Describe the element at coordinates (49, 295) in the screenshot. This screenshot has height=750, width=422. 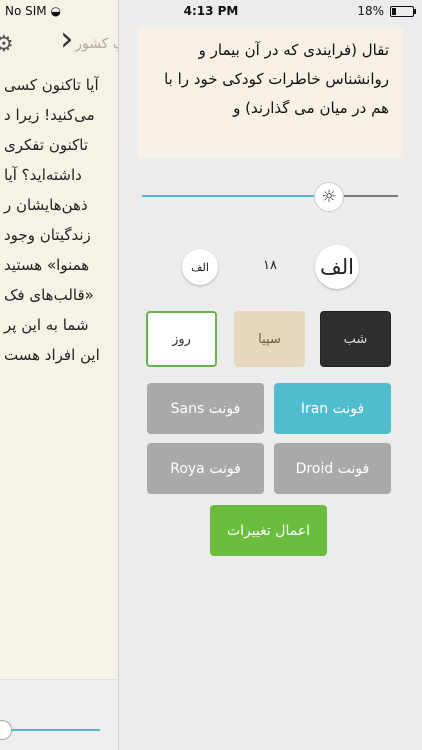
I see `reader-line: «قالب‌های فک` at that location.